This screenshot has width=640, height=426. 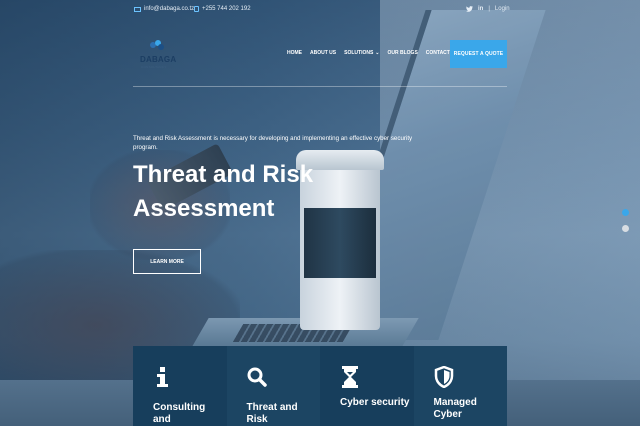 I want to click on header-divider, so click(x=320, y=86).